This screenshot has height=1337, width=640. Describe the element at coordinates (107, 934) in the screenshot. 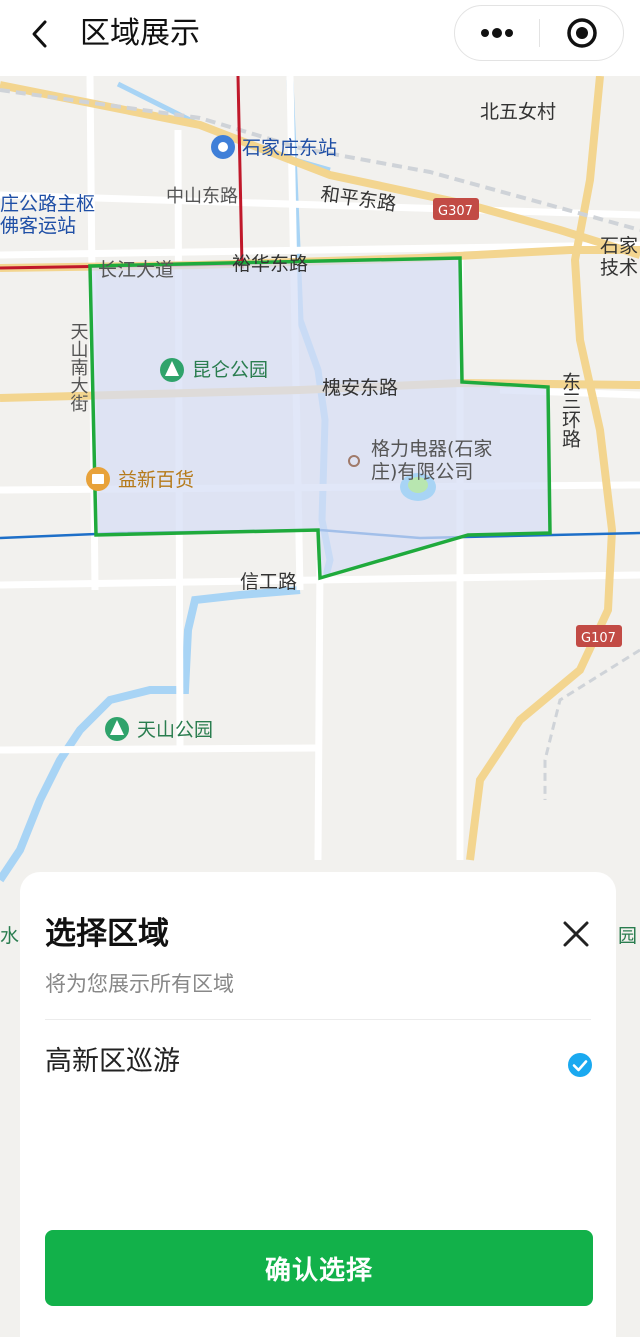

I see `sheet-title: 选择区域` at that location.